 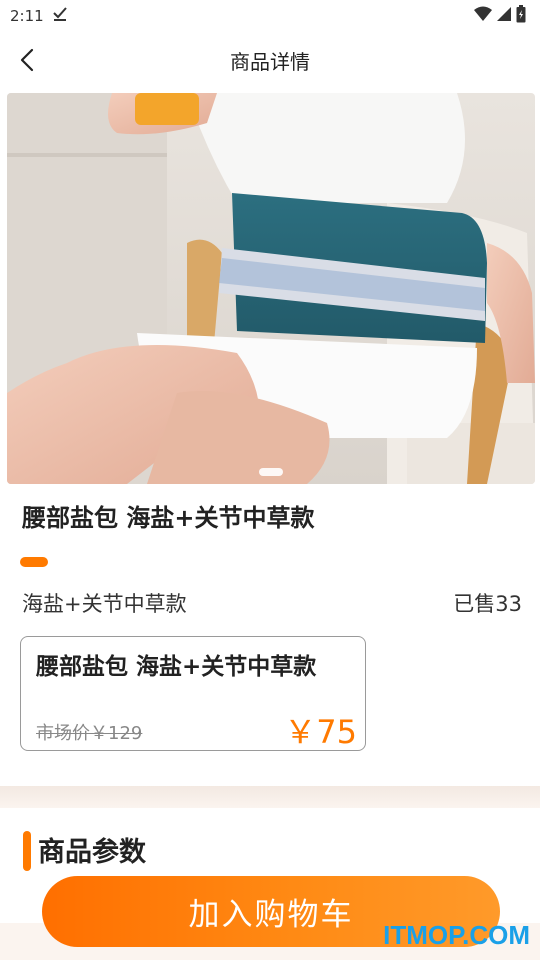 What do you see at coordinates (456, 935) in the screenshot?
I see `watermark: ITMOP.COM` at bounding box center [456, 935].